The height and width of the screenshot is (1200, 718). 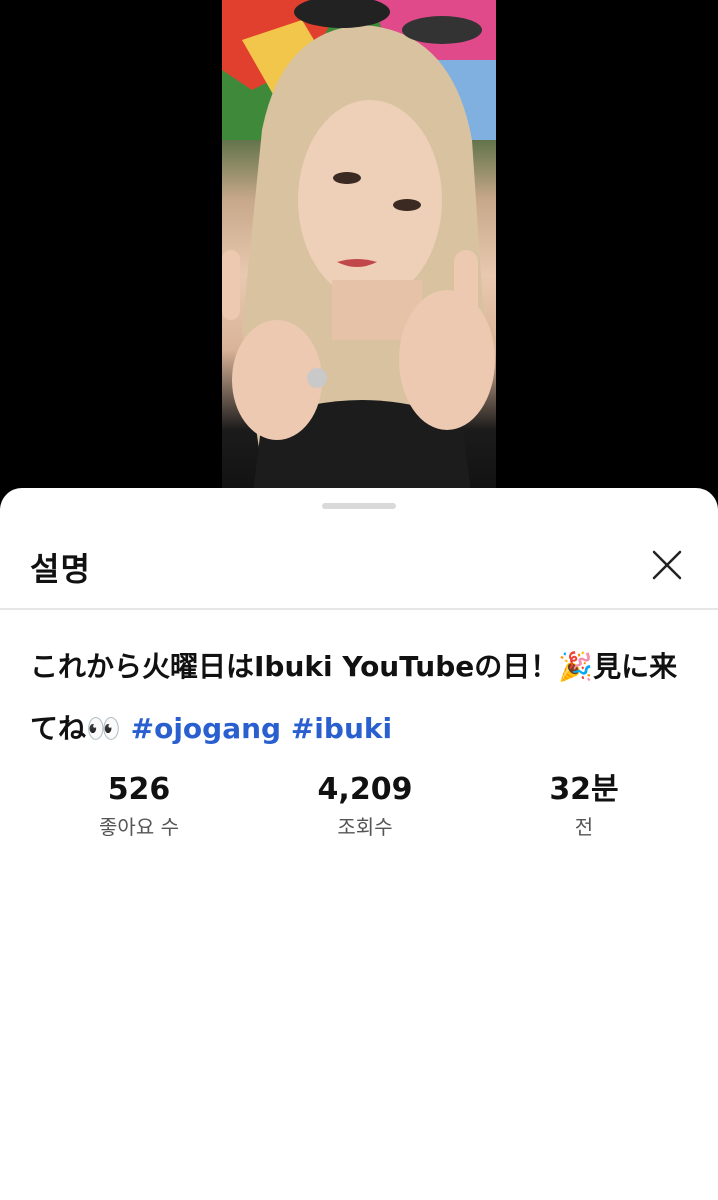 I want to click on hashtag-link-ojogang: #ojogang, so click(x=206, y=728).